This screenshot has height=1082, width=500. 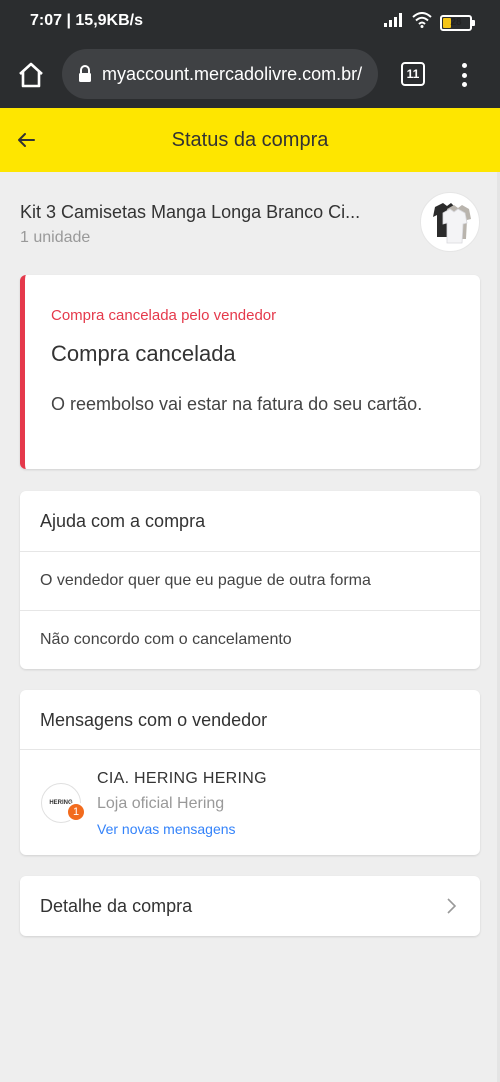 What do you see at coordinates (452, 906) in the screenshot?
I see `chevron-right-icon` at bounding box center [452, 906].